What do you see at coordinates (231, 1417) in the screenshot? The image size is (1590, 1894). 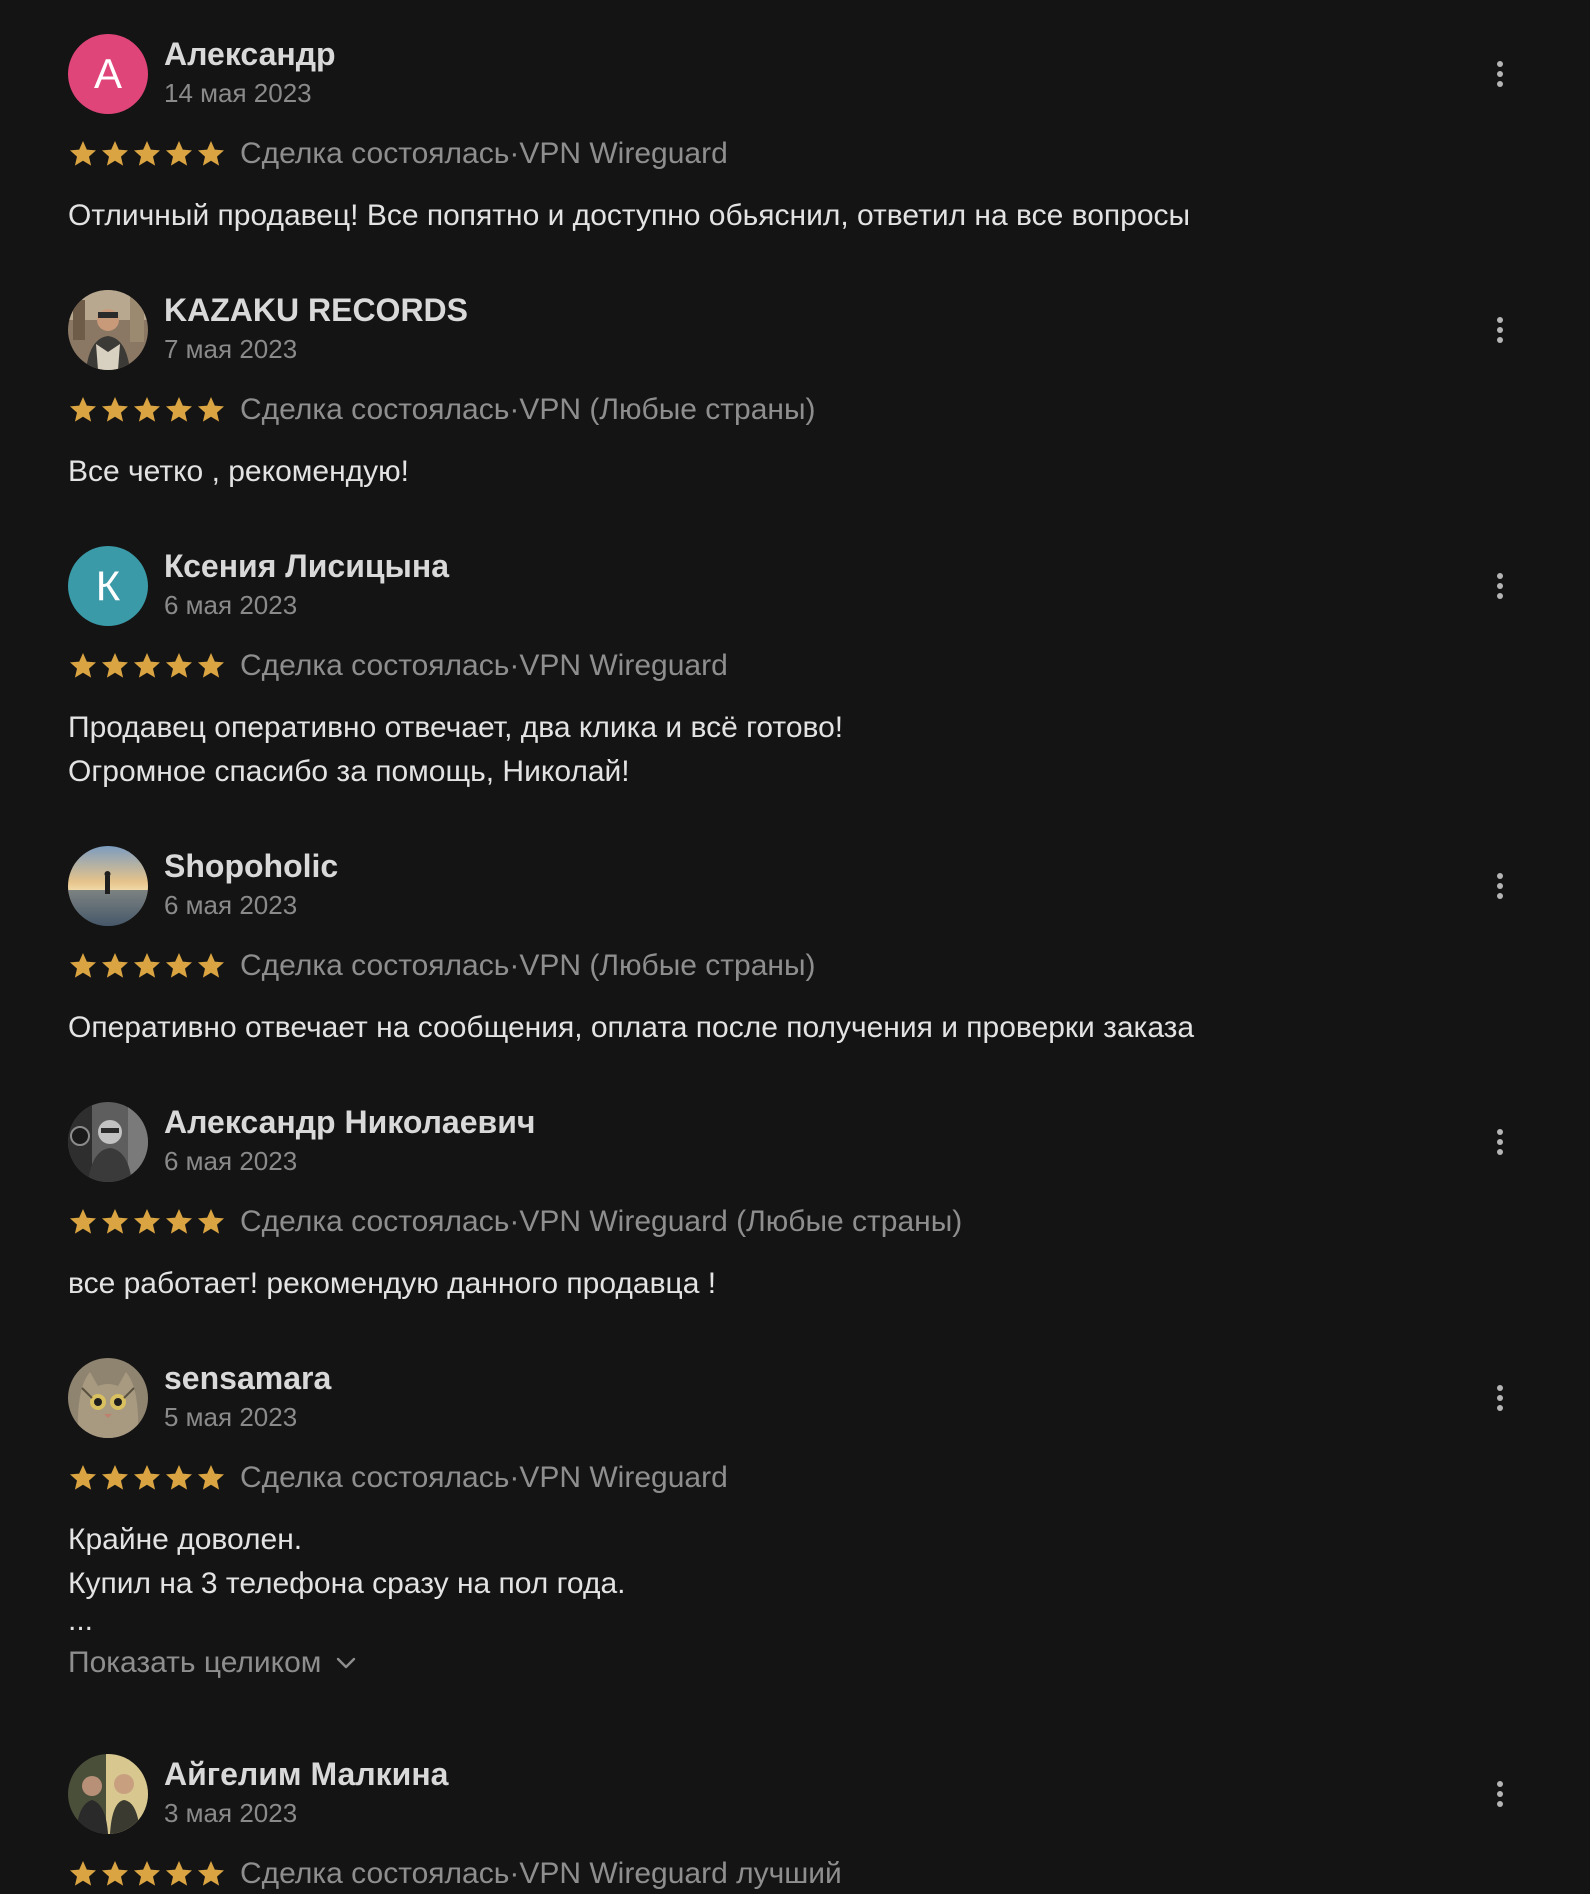 I see `review-date: 5 мая 2023` at bounding box center [231, 1417].